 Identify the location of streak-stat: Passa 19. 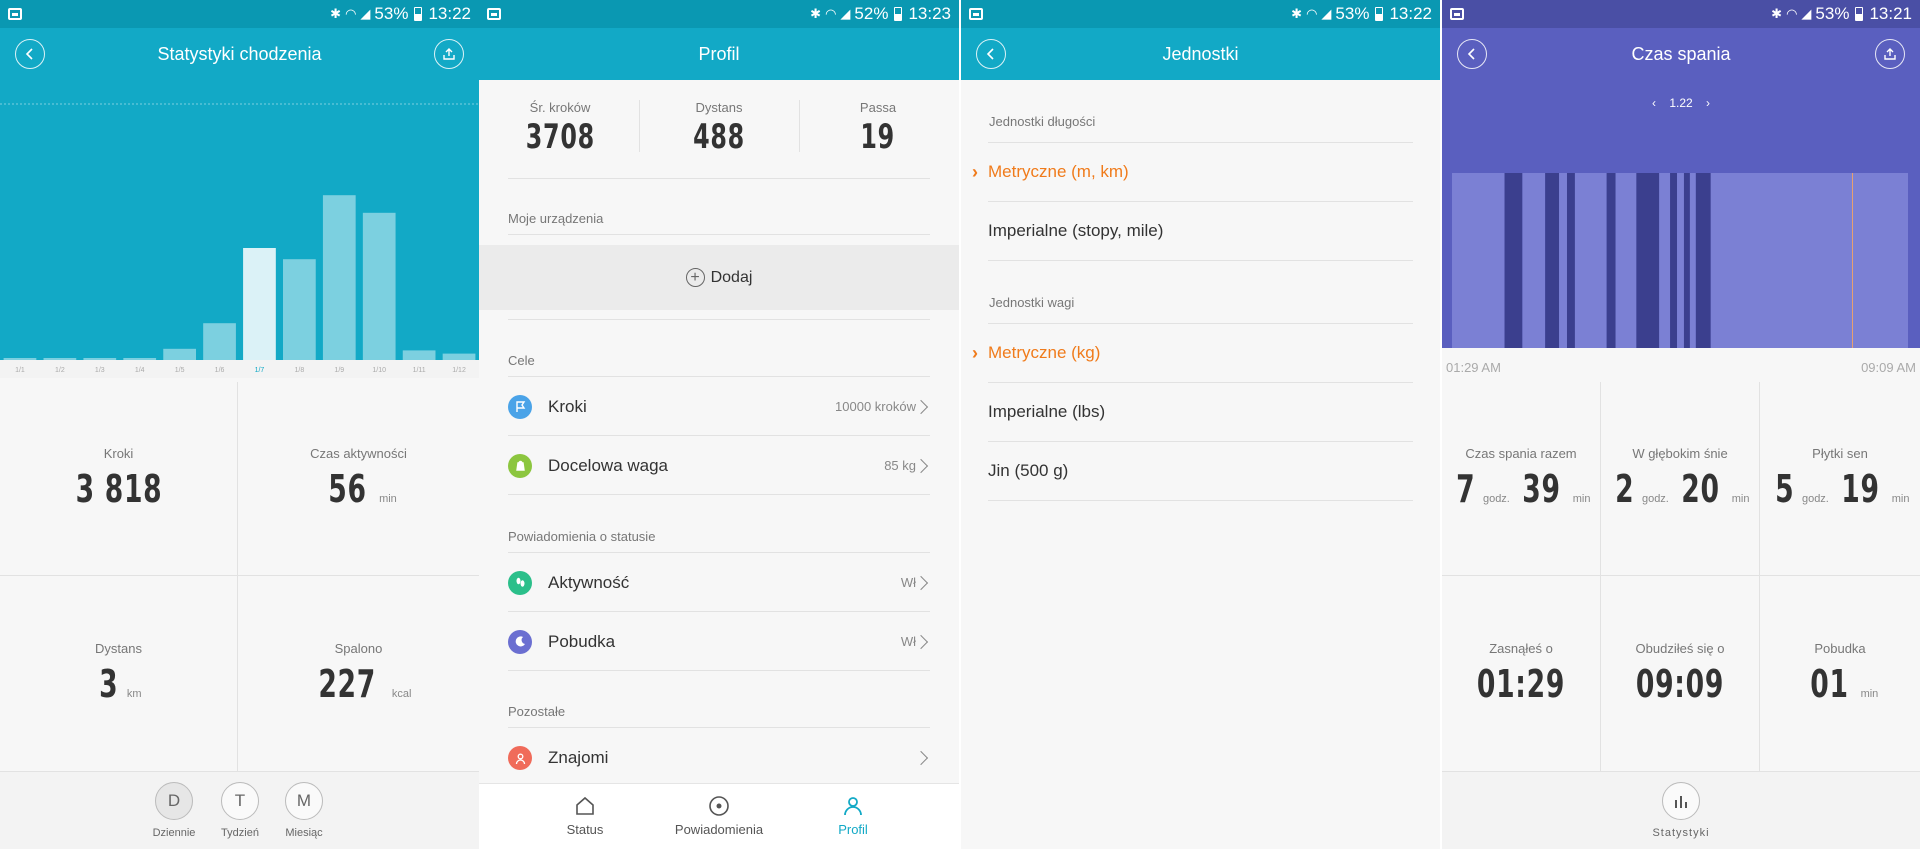
(878, 128).